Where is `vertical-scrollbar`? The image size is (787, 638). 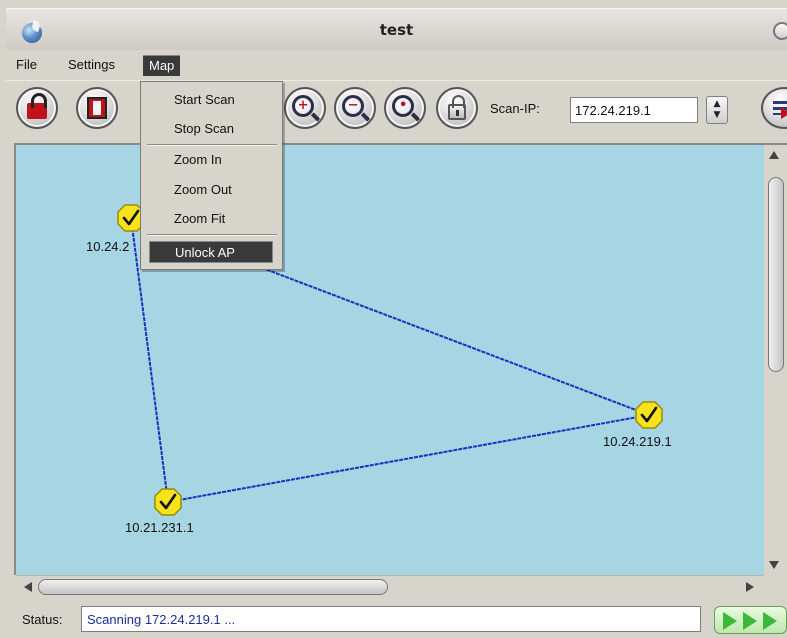 vertical-scrollbar is located at coordinates (775, 360).